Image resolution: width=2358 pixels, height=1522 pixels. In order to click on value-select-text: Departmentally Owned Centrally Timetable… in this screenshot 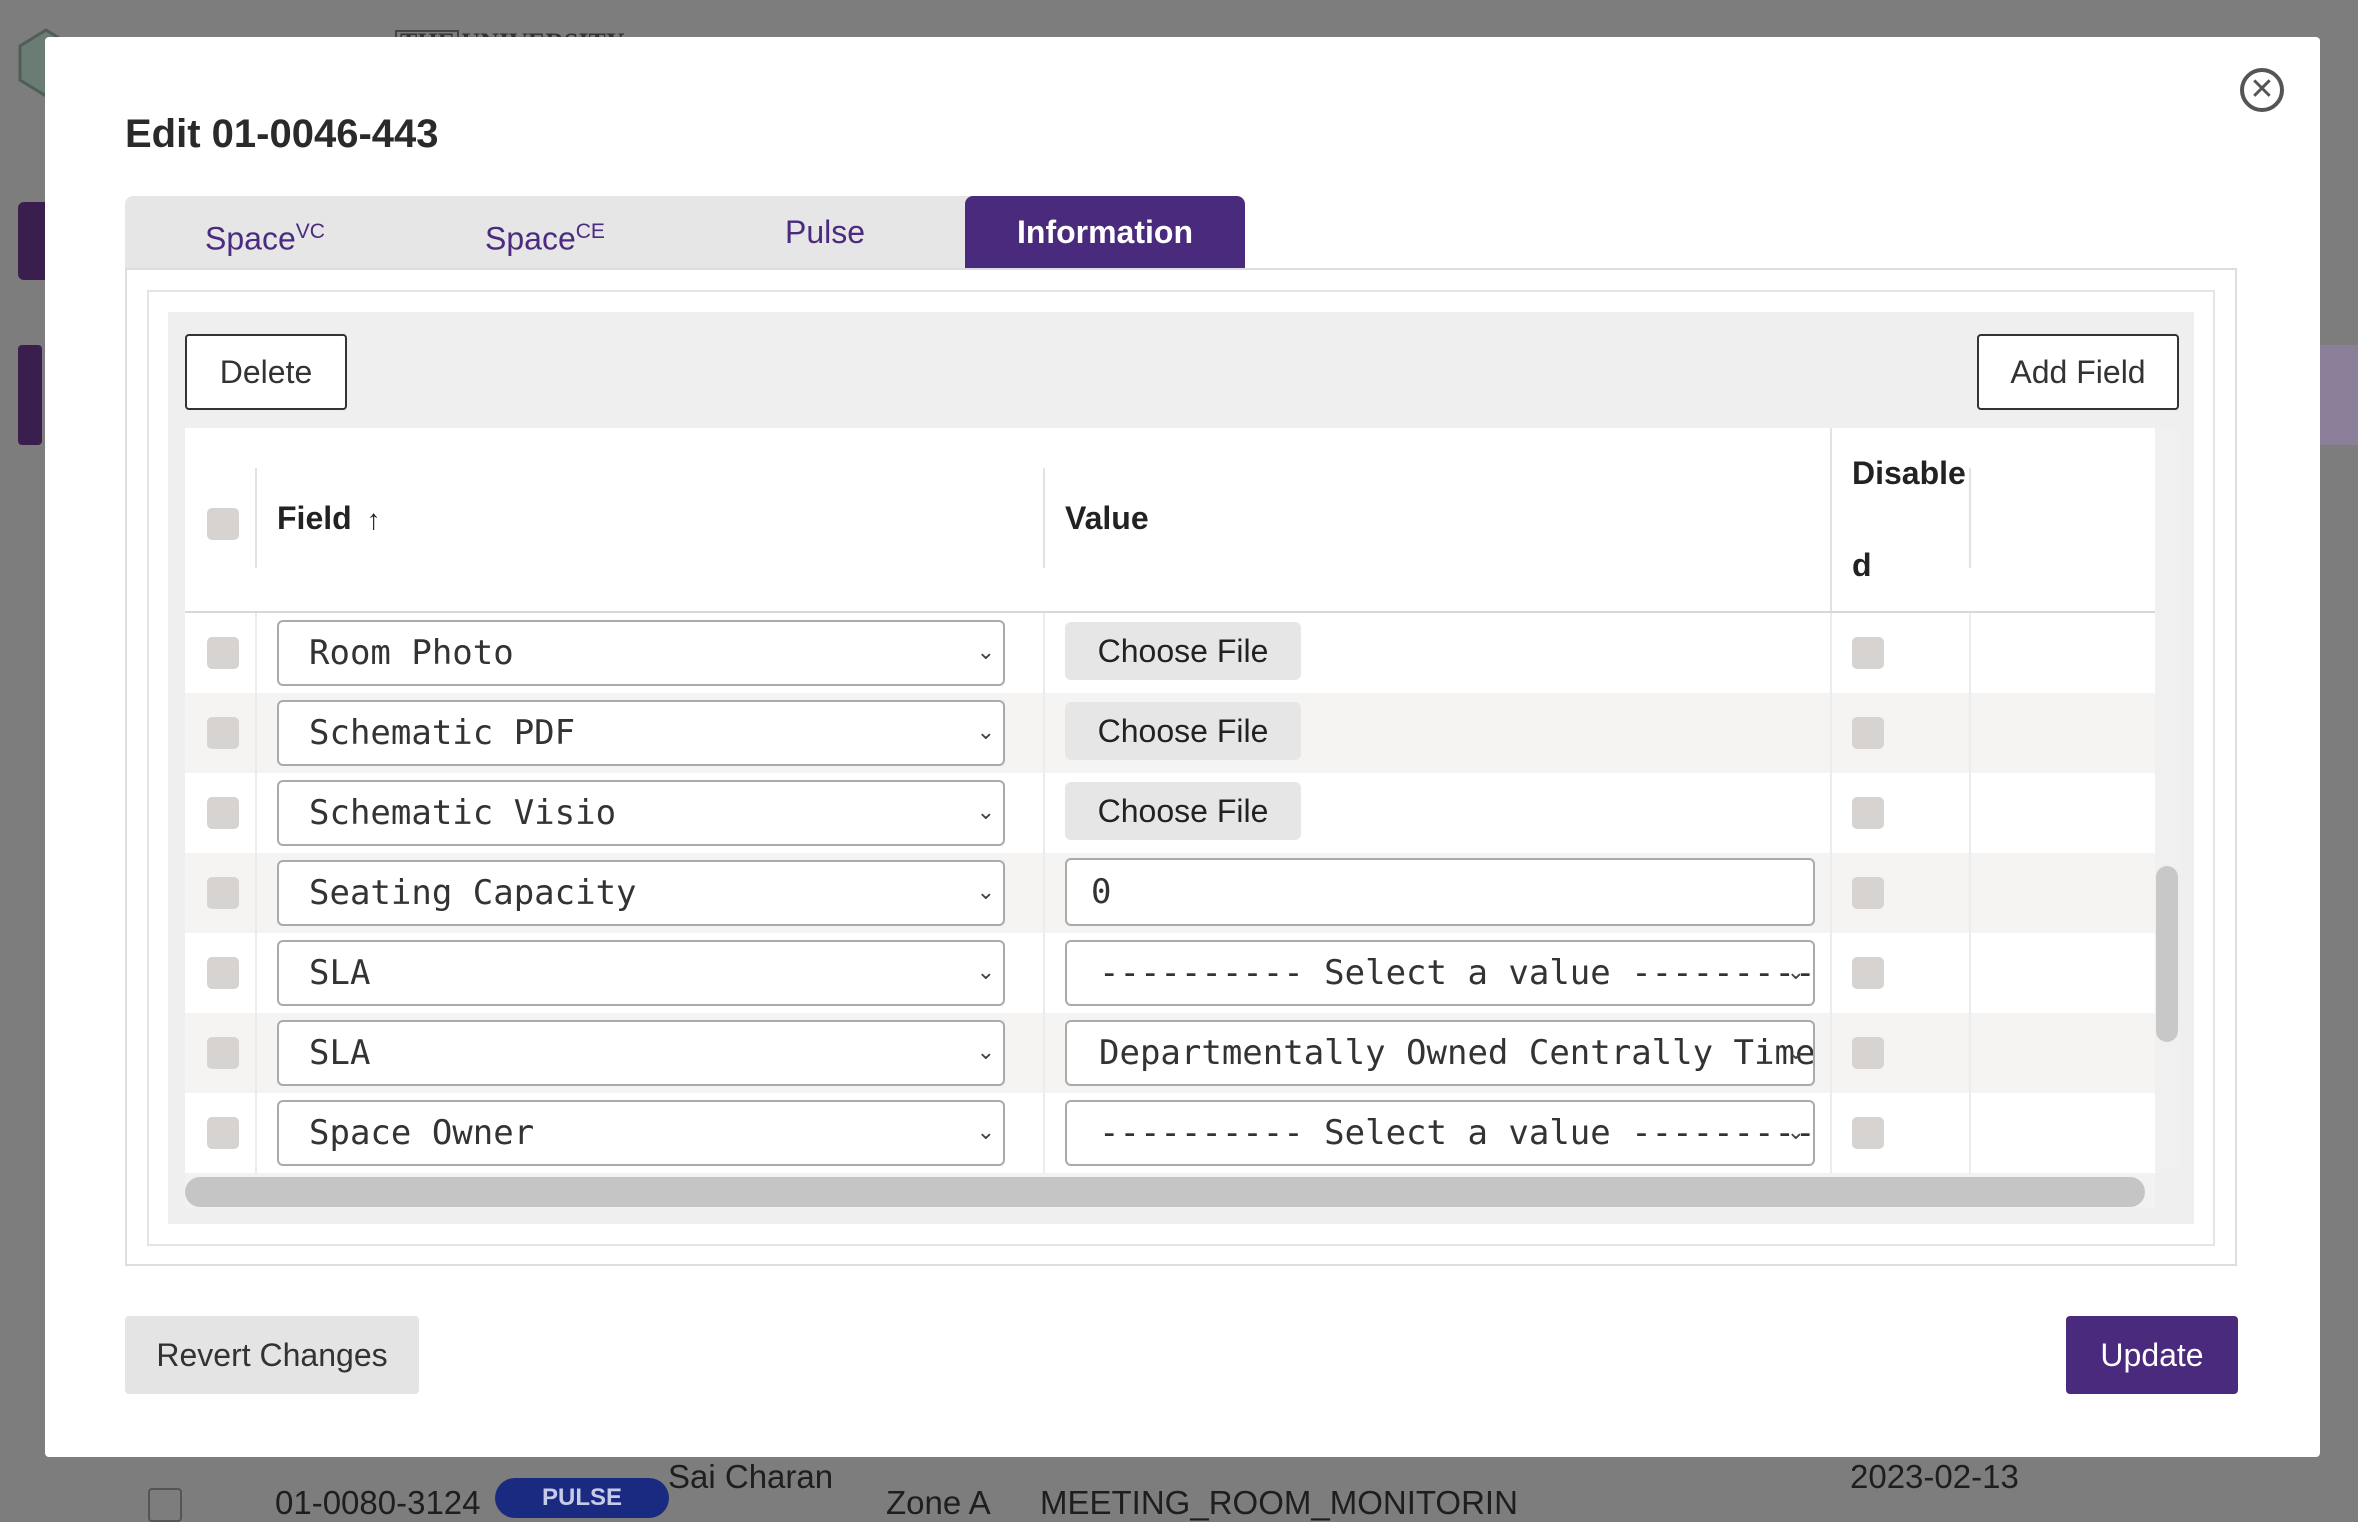, I will do `click(1457, 1053)`.